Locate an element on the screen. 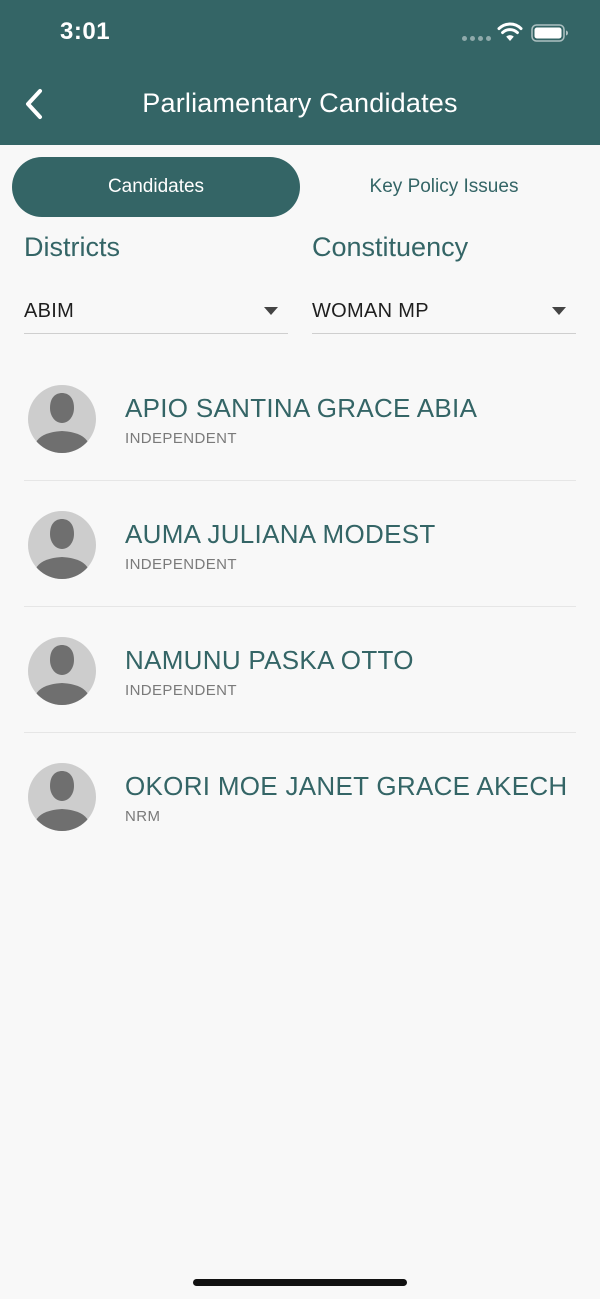 This screenshot has width=600, height=1299. tab-key-policy-issues: Key Policy Issues is located at coordinates (444, 187).